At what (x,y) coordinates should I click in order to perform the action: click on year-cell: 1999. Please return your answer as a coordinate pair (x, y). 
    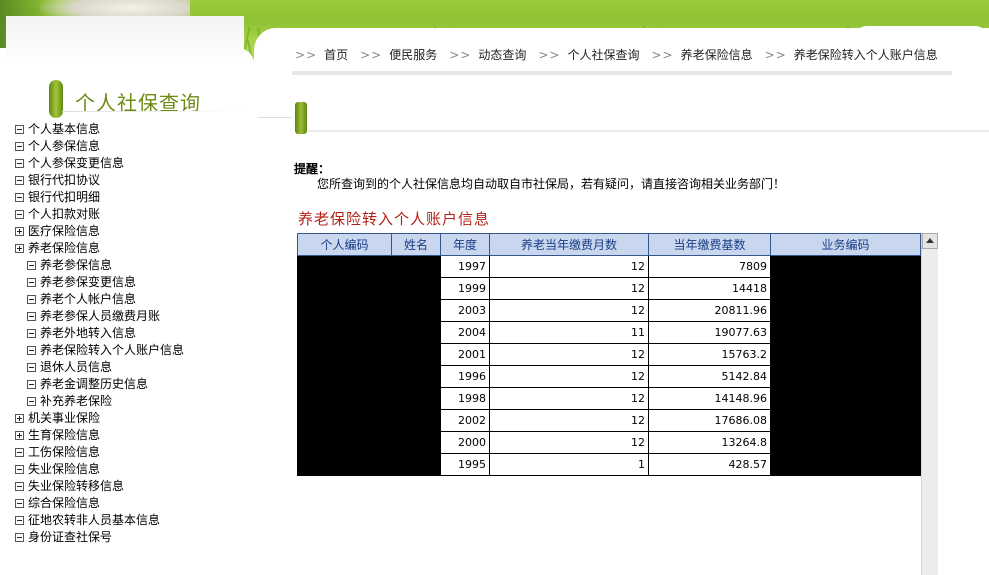
    Looking at the image, I should click on (465, 288).